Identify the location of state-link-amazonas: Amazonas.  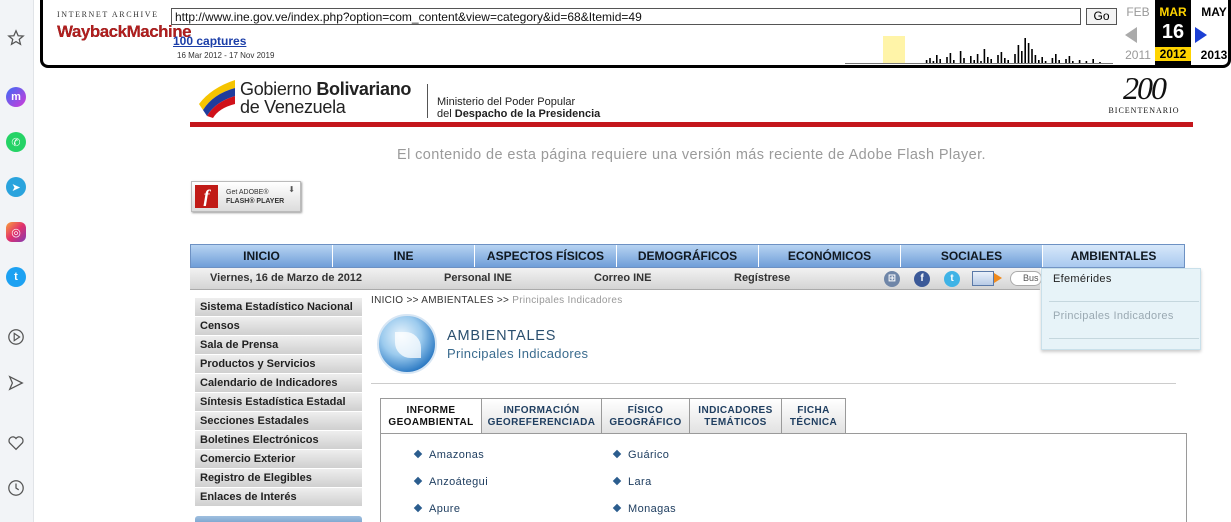
(449, 455).